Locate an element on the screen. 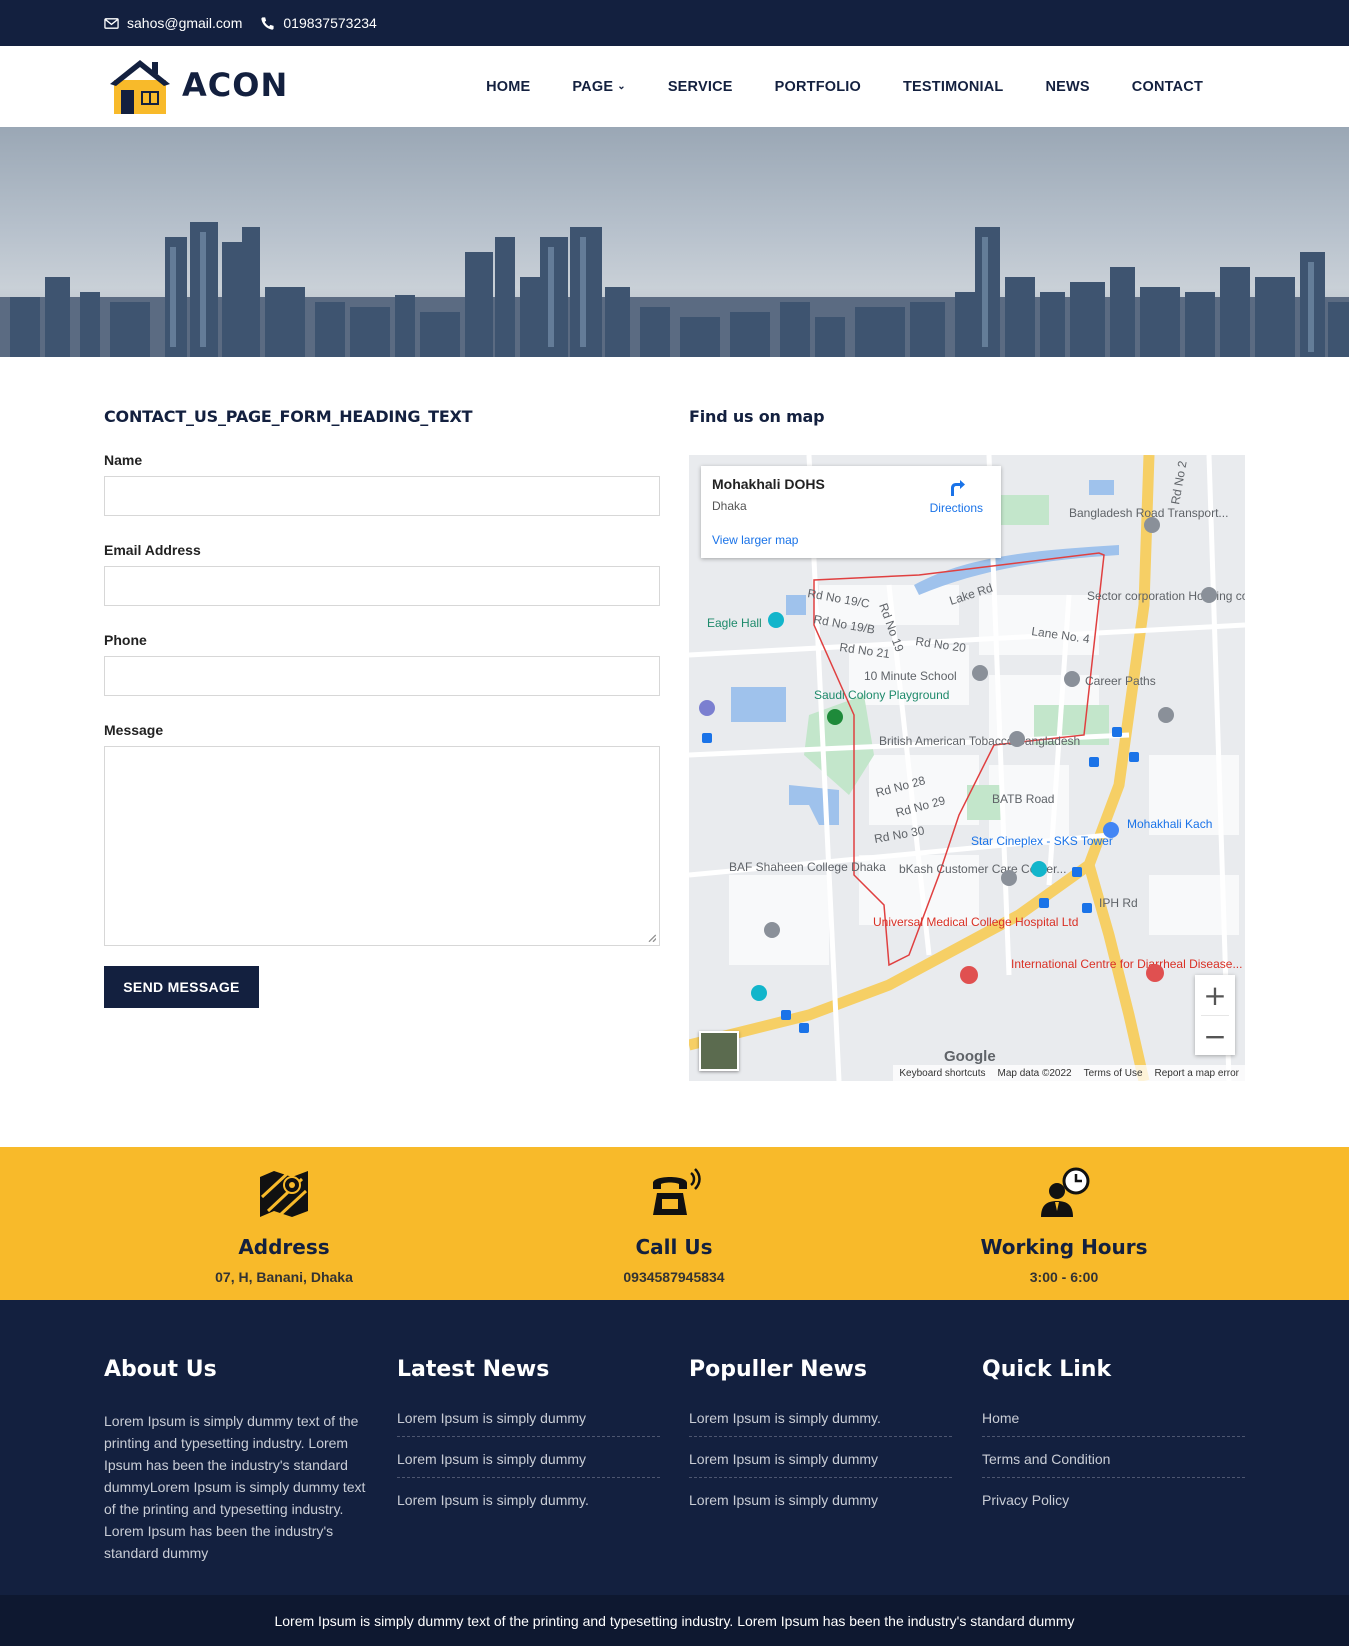 The width and height of the screenshot is (1349, 1646). footer-latest-title: Latest News is located at coordinates (473, 1369).